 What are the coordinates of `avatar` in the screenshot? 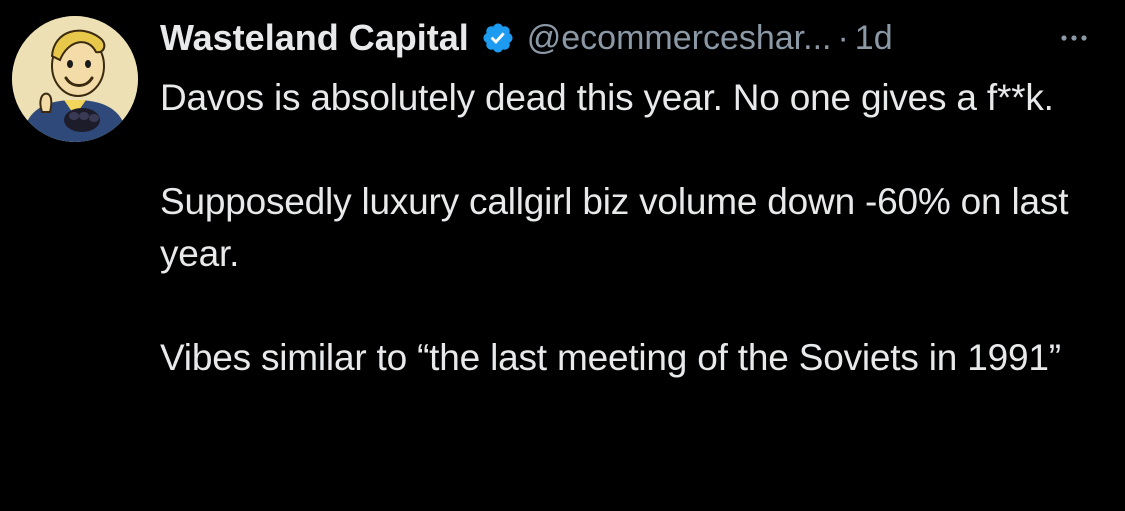 It's located at (75, 79).